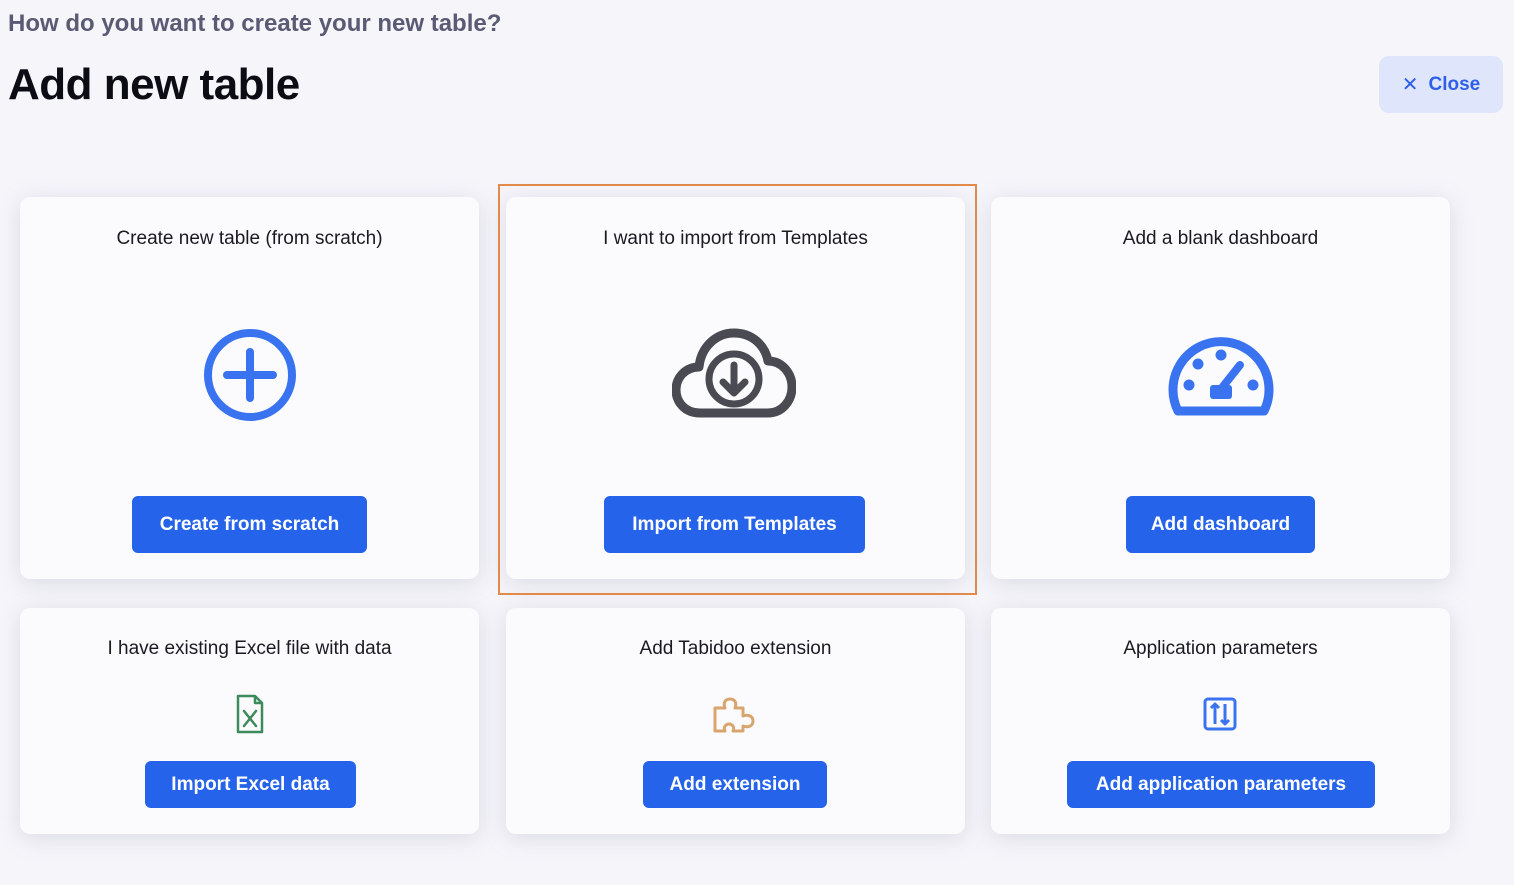  What do you see at coordinates (154, 84) in the screenshot?
I see `page-title: Add new table` at bounding box center [154, 84].